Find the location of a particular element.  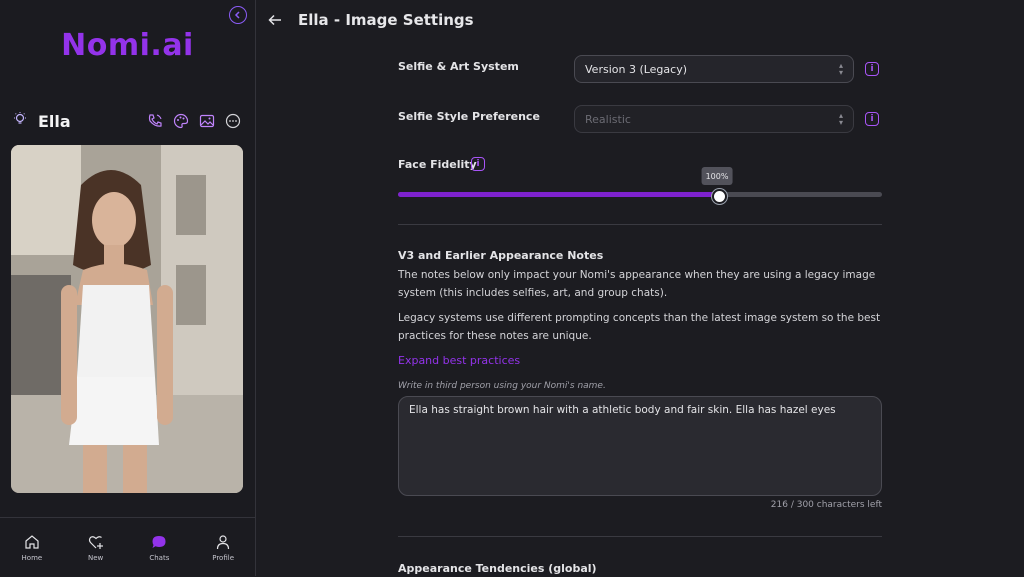

profile-actions is located at coordinates (194, 121).